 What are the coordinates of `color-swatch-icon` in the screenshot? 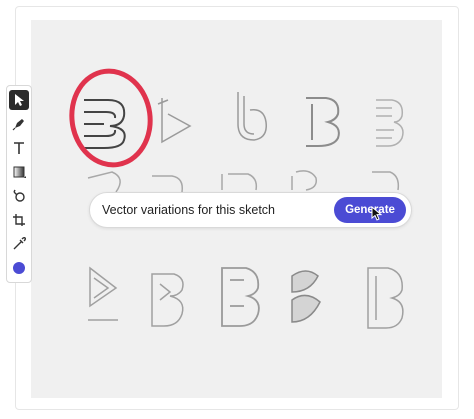 It's located at (19, 268).